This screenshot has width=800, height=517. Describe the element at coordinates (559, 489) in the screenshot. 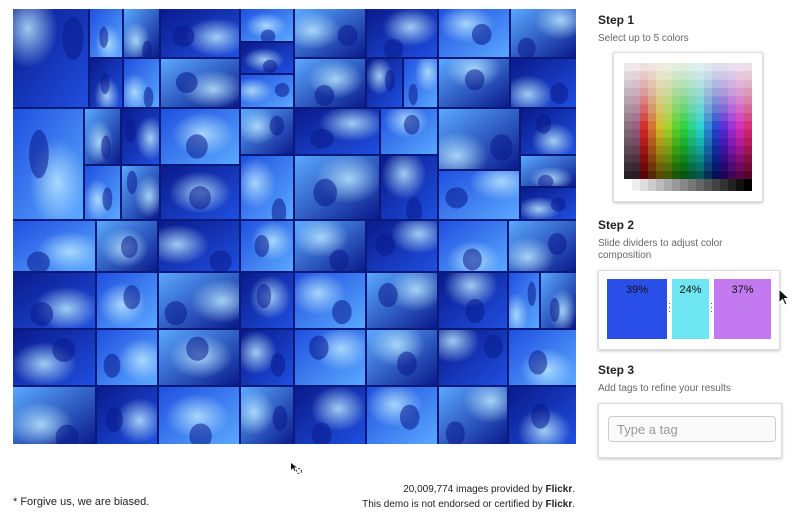

I see `provider-link: Flickr` at that location.